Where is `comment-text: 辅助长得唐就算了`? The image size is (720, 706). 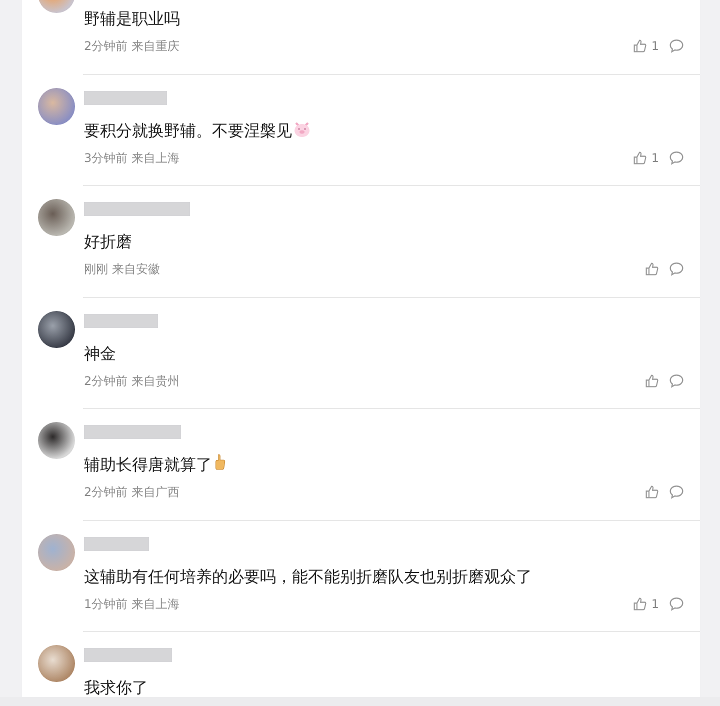
comment-text: 辅助长得唐就算了 is located at coordinates (148, 464).